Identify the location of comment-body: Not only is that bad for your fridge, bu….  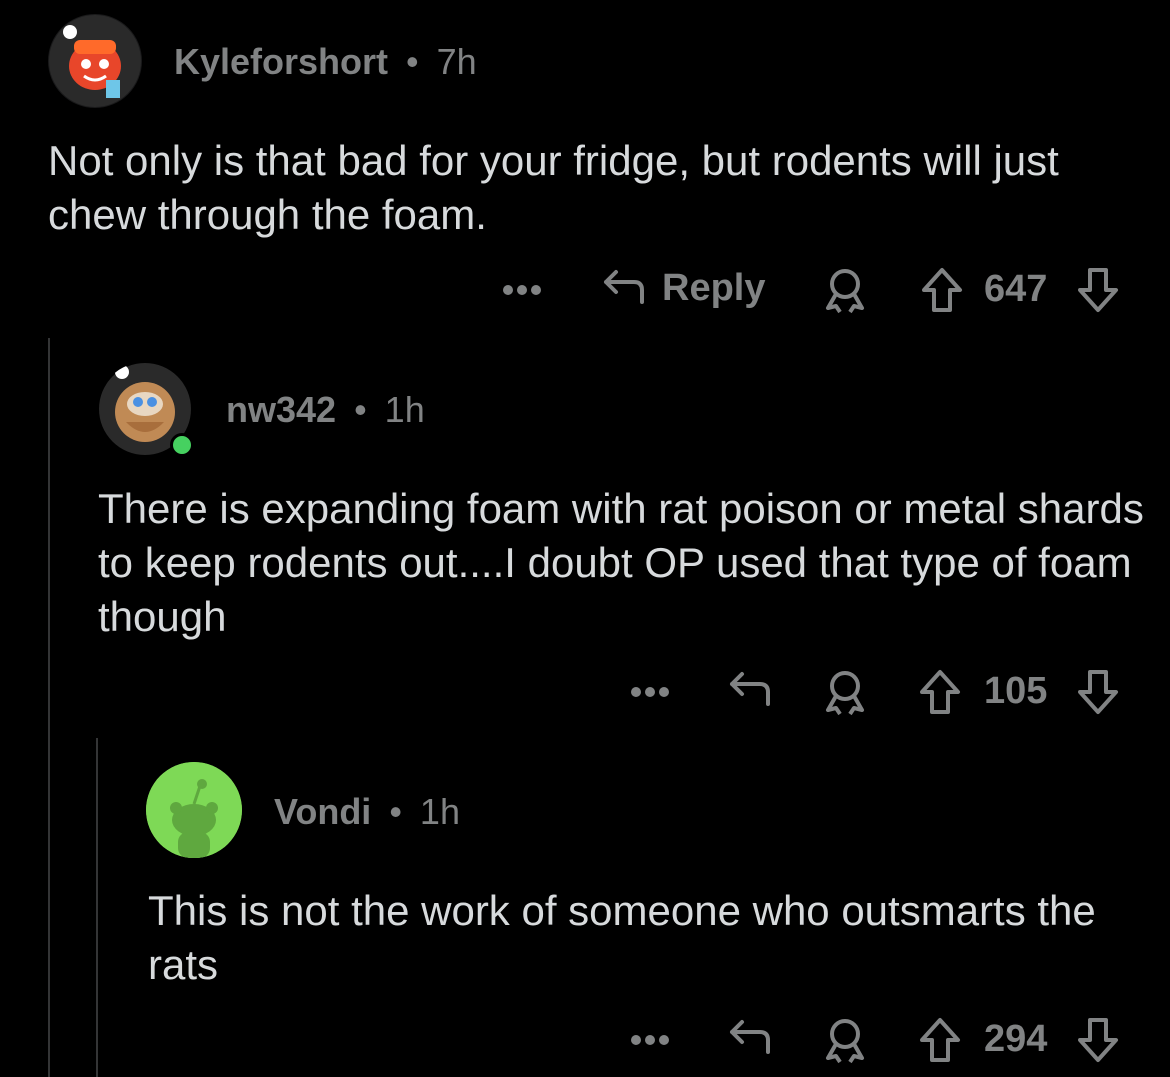
(553, 187).